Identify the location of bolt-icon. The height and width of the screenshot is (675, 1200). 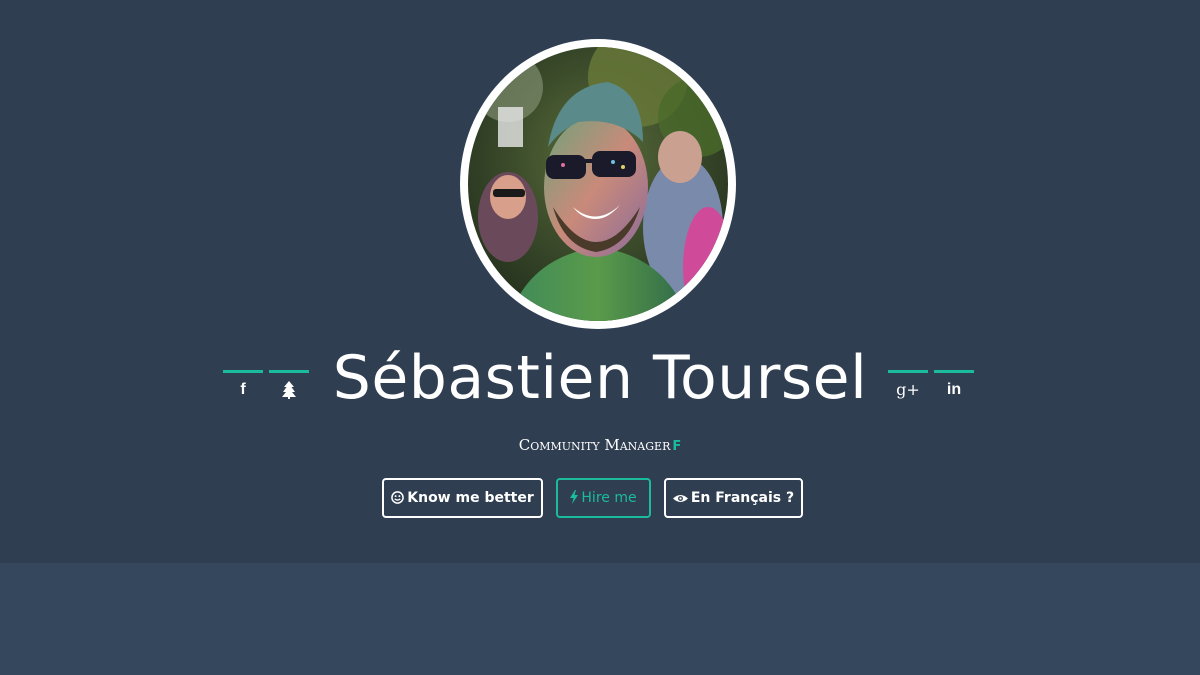
(574, 500).